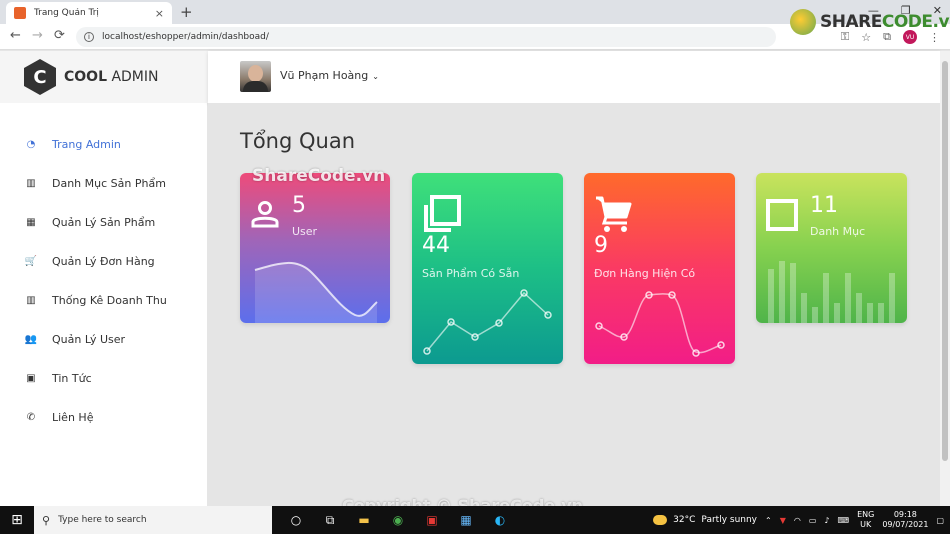  I want to click on brand-logo: C COOL ADMIN, so click(104, 77).